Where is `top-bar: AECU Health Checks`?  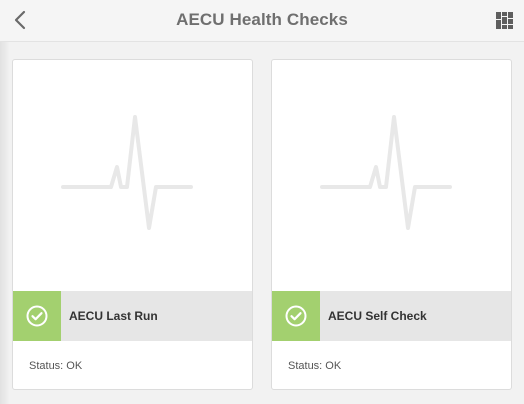
top-bar: AECU Health Checks is located at coordinates (262, 21).